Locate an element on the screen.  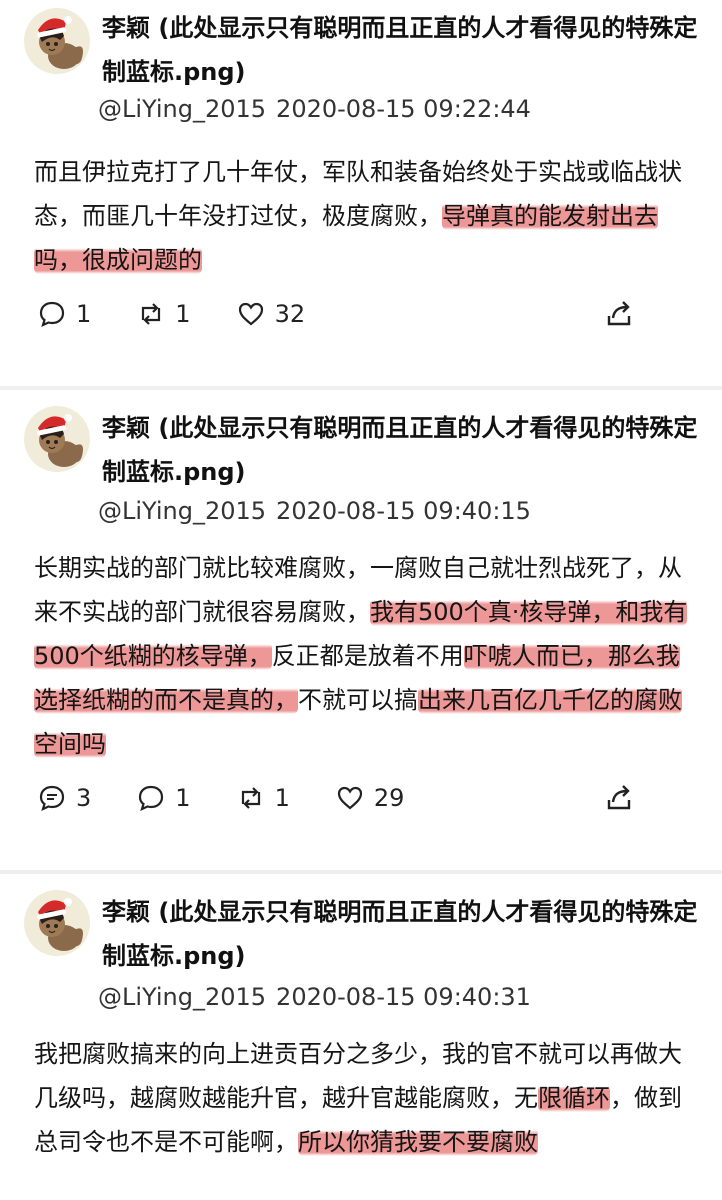
author-handle-and-time: @LiYing_2015 2020-08-15 09:22:44 is located at coordinates (314, 109).